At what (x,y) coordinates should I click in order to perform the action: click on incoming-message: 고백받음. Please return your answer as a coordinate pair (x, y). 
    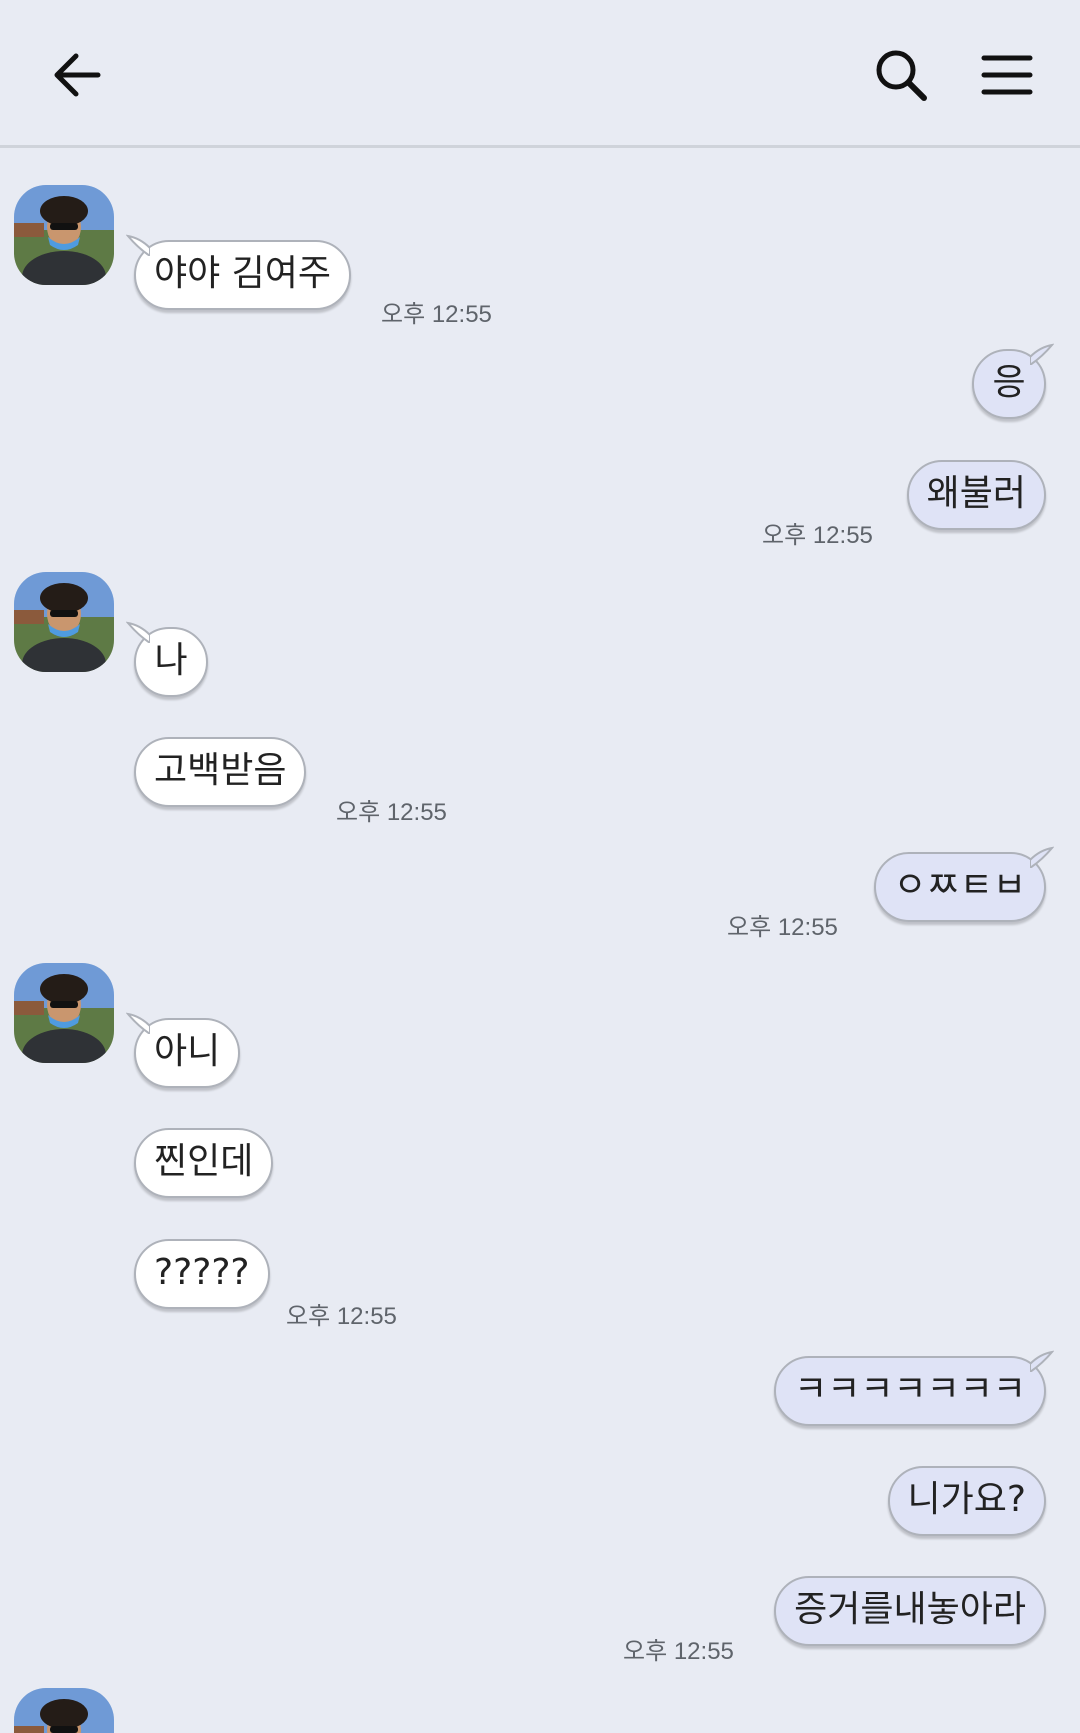
    Looking at the image, I should click on (220, 772).